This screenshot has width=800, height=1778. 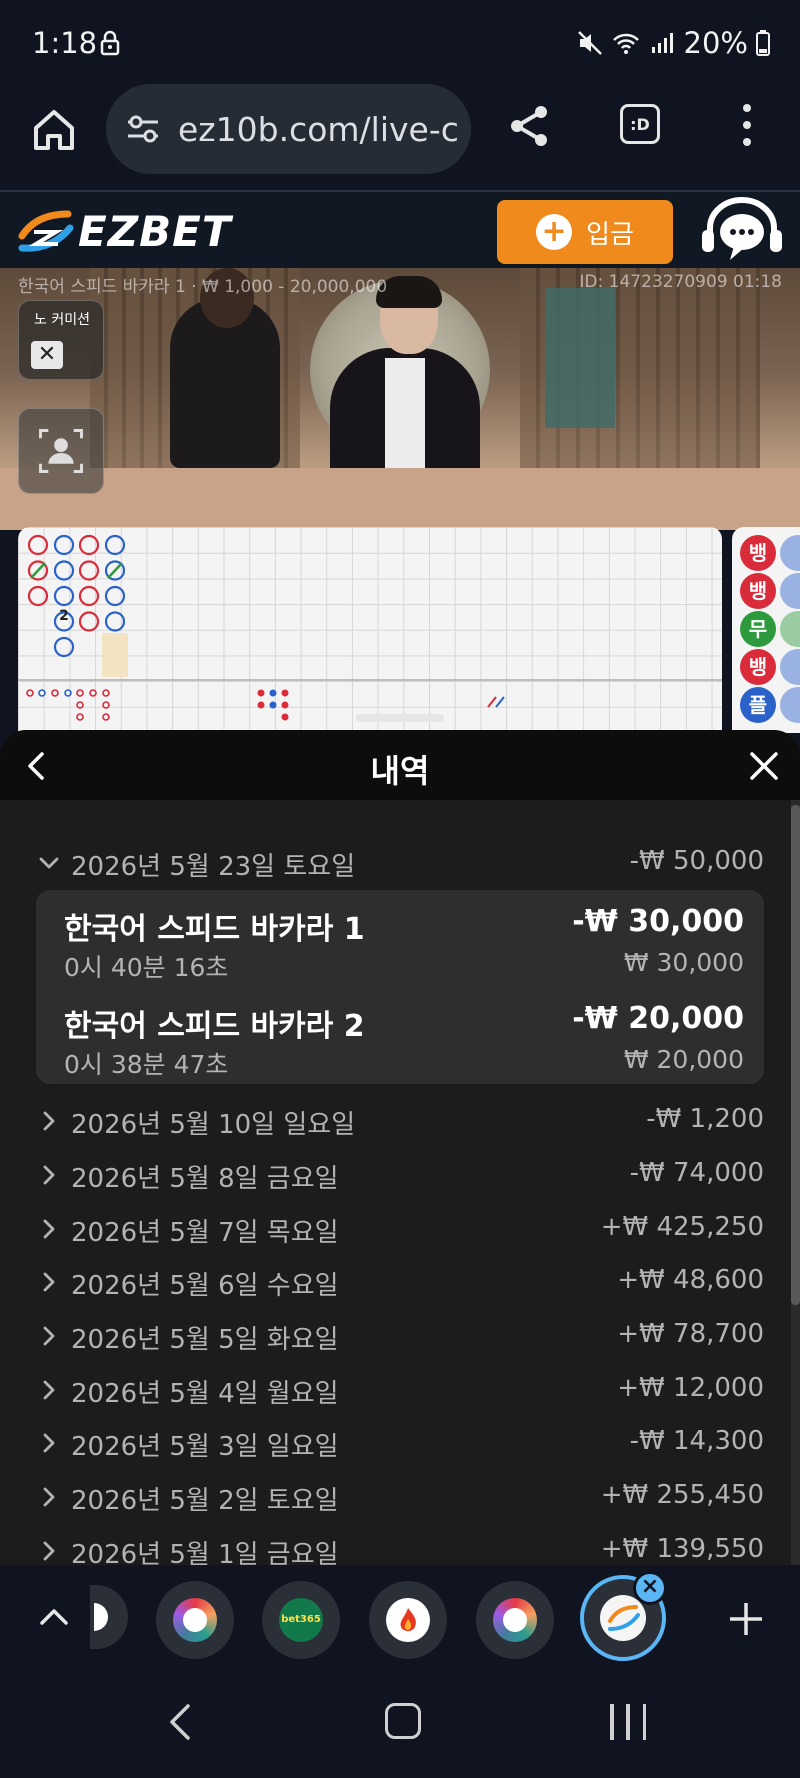 What do you see at coordinates (764, 766) in the screenshot?
I see `close-icon` at bounding box center [764, 766].